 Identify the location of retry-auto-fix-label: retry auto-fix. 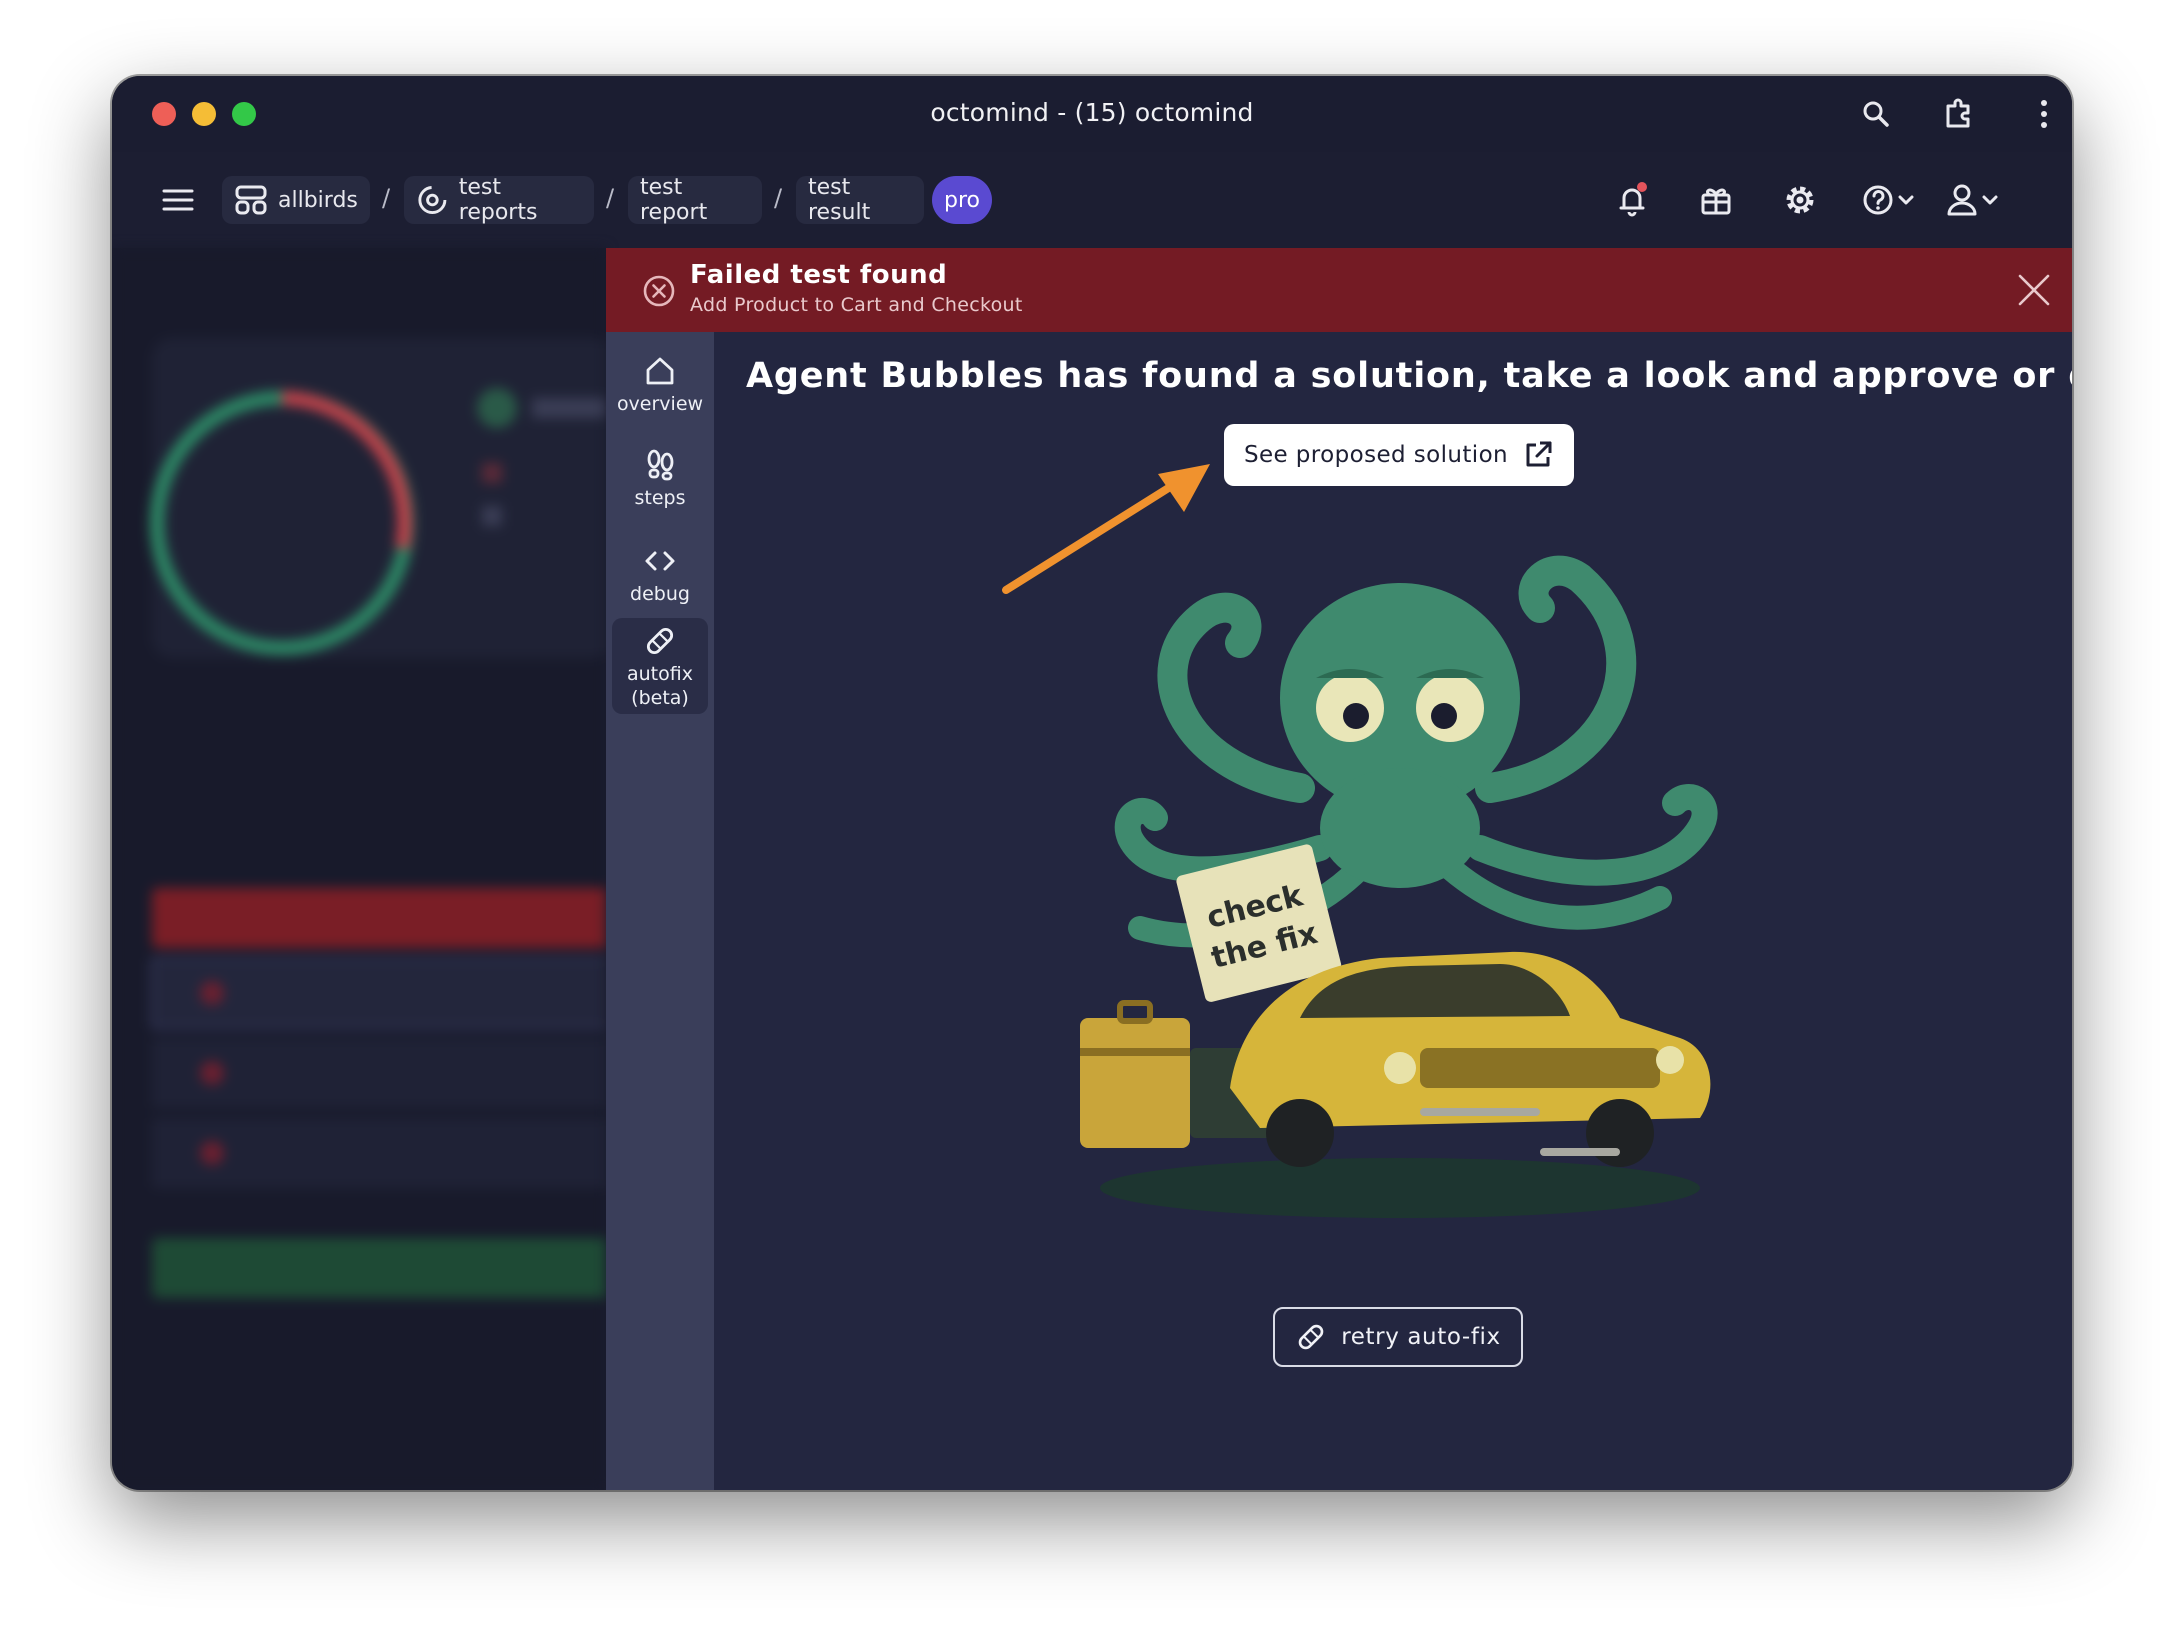
(1421, 1337).